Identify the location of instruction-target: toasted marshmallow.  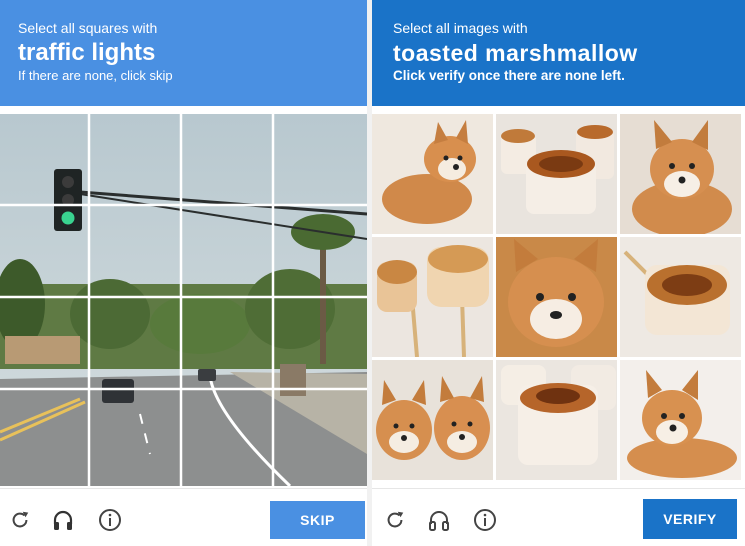
(515, 53).